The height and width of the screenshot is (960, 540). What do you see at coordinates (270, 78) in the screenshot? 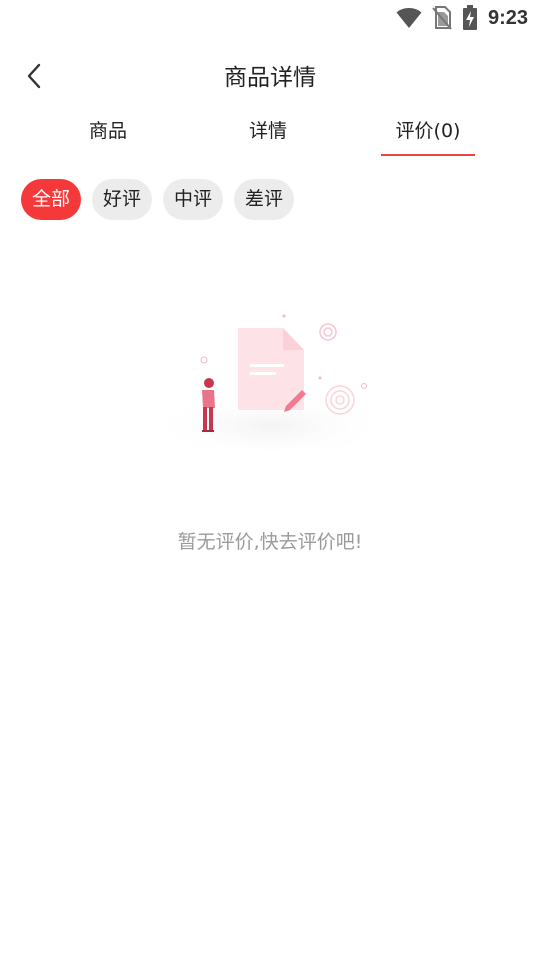
I see `page-title: 商品详情` at bounding box center [270, 78].